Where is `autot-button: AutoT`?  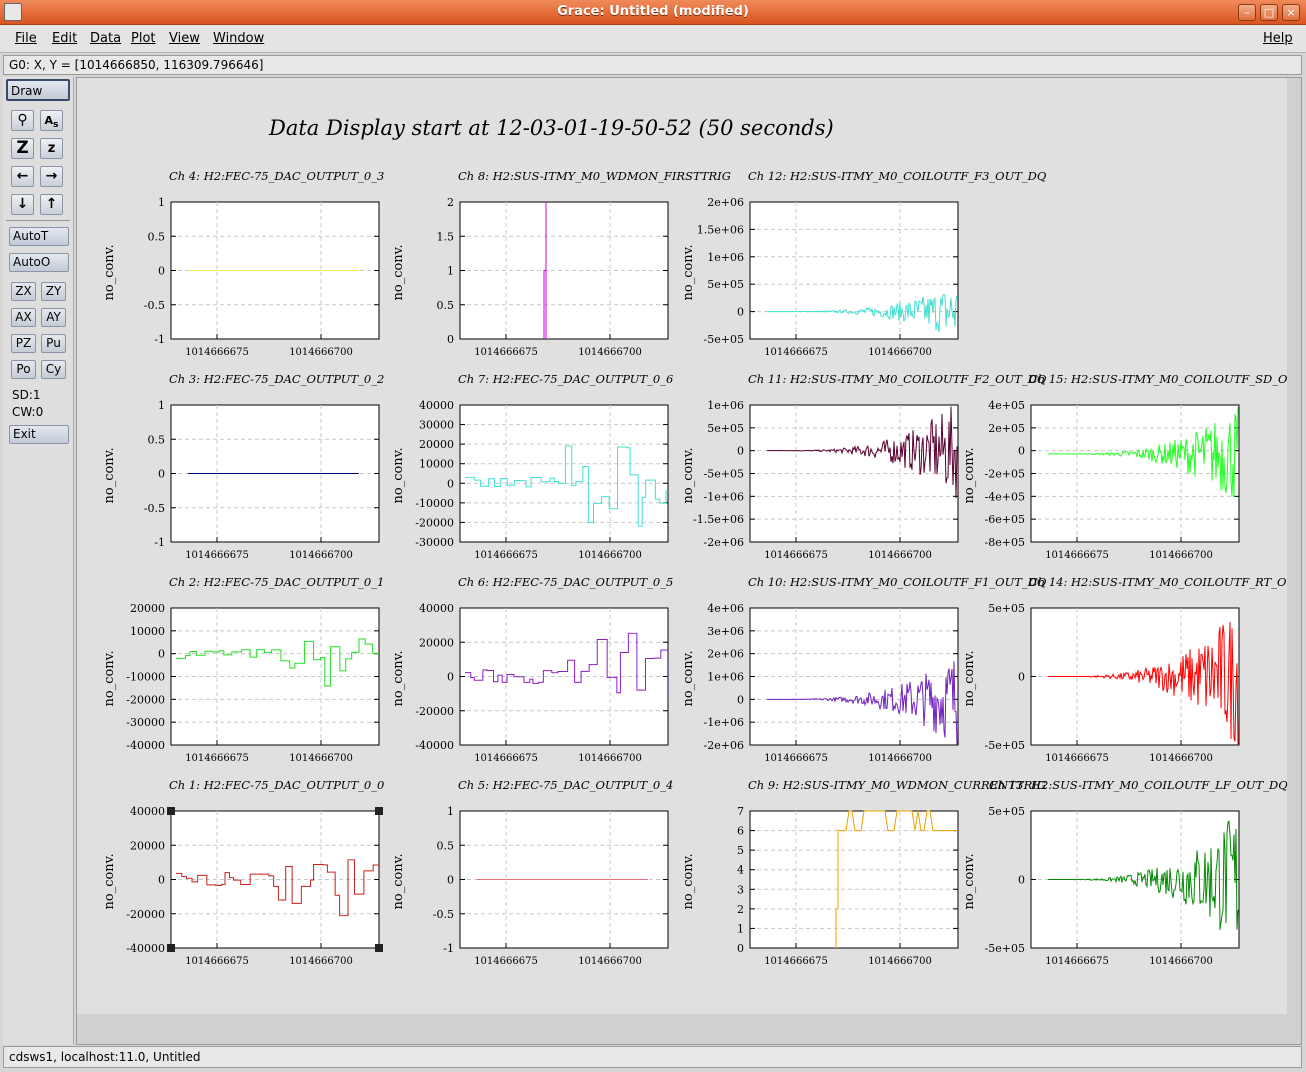 autot-button: AutoT is located at coordinates (39, 236).